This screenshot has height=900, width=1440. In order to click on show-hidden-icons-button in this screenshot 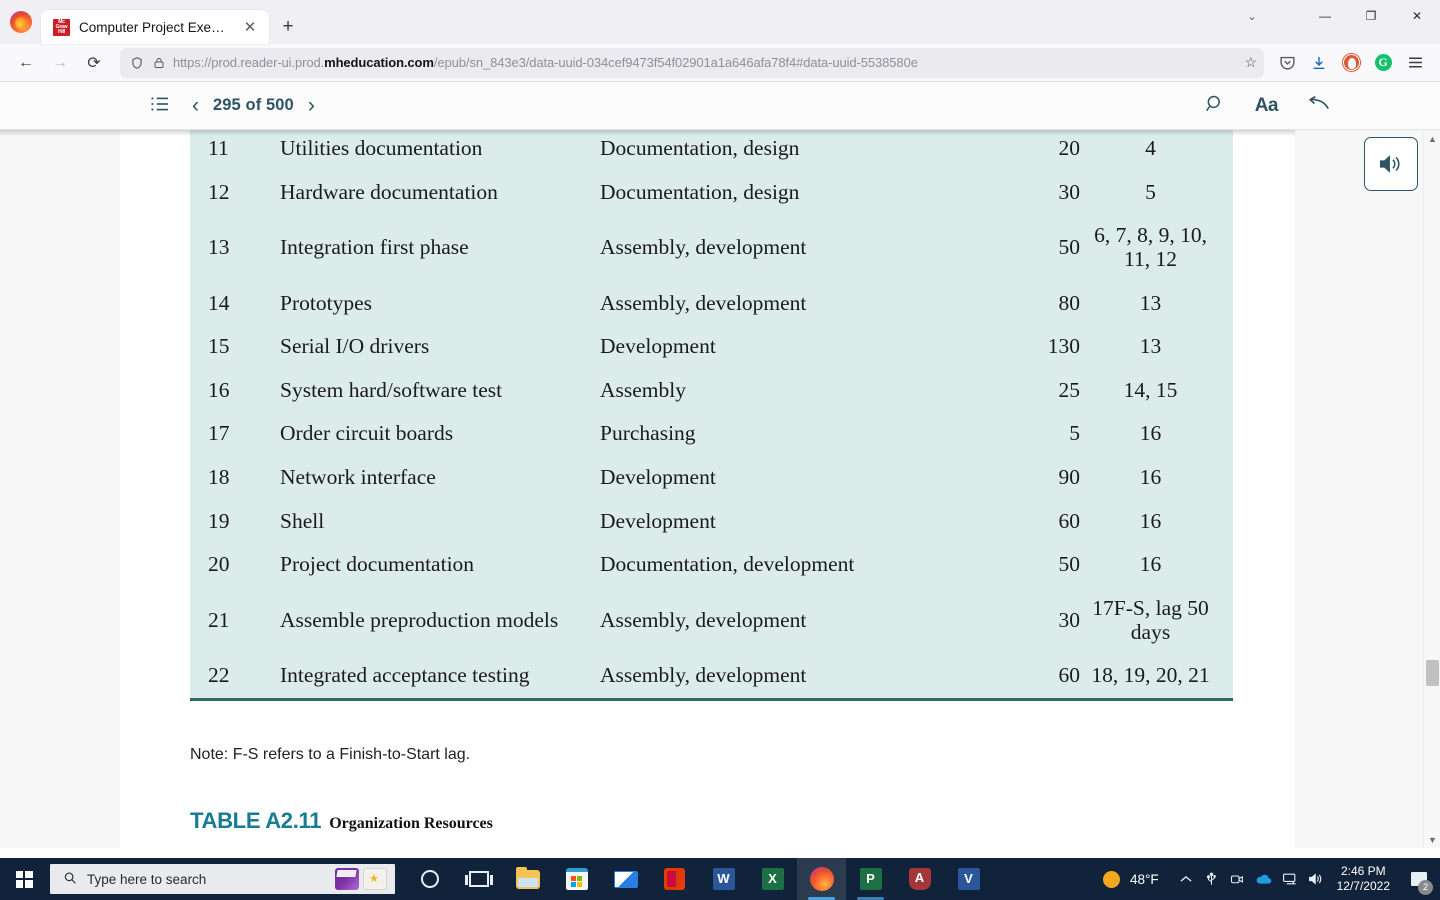, I will do `click(1186, 879)`.